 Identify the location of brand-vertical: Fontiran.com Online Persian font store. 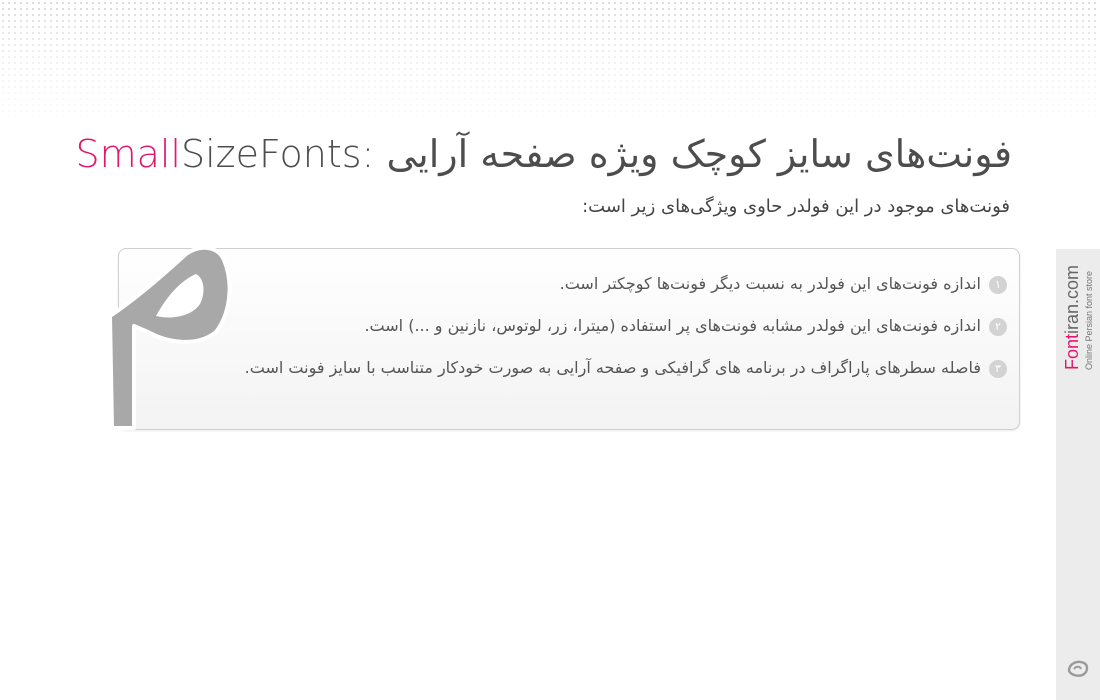
(1081, 318).